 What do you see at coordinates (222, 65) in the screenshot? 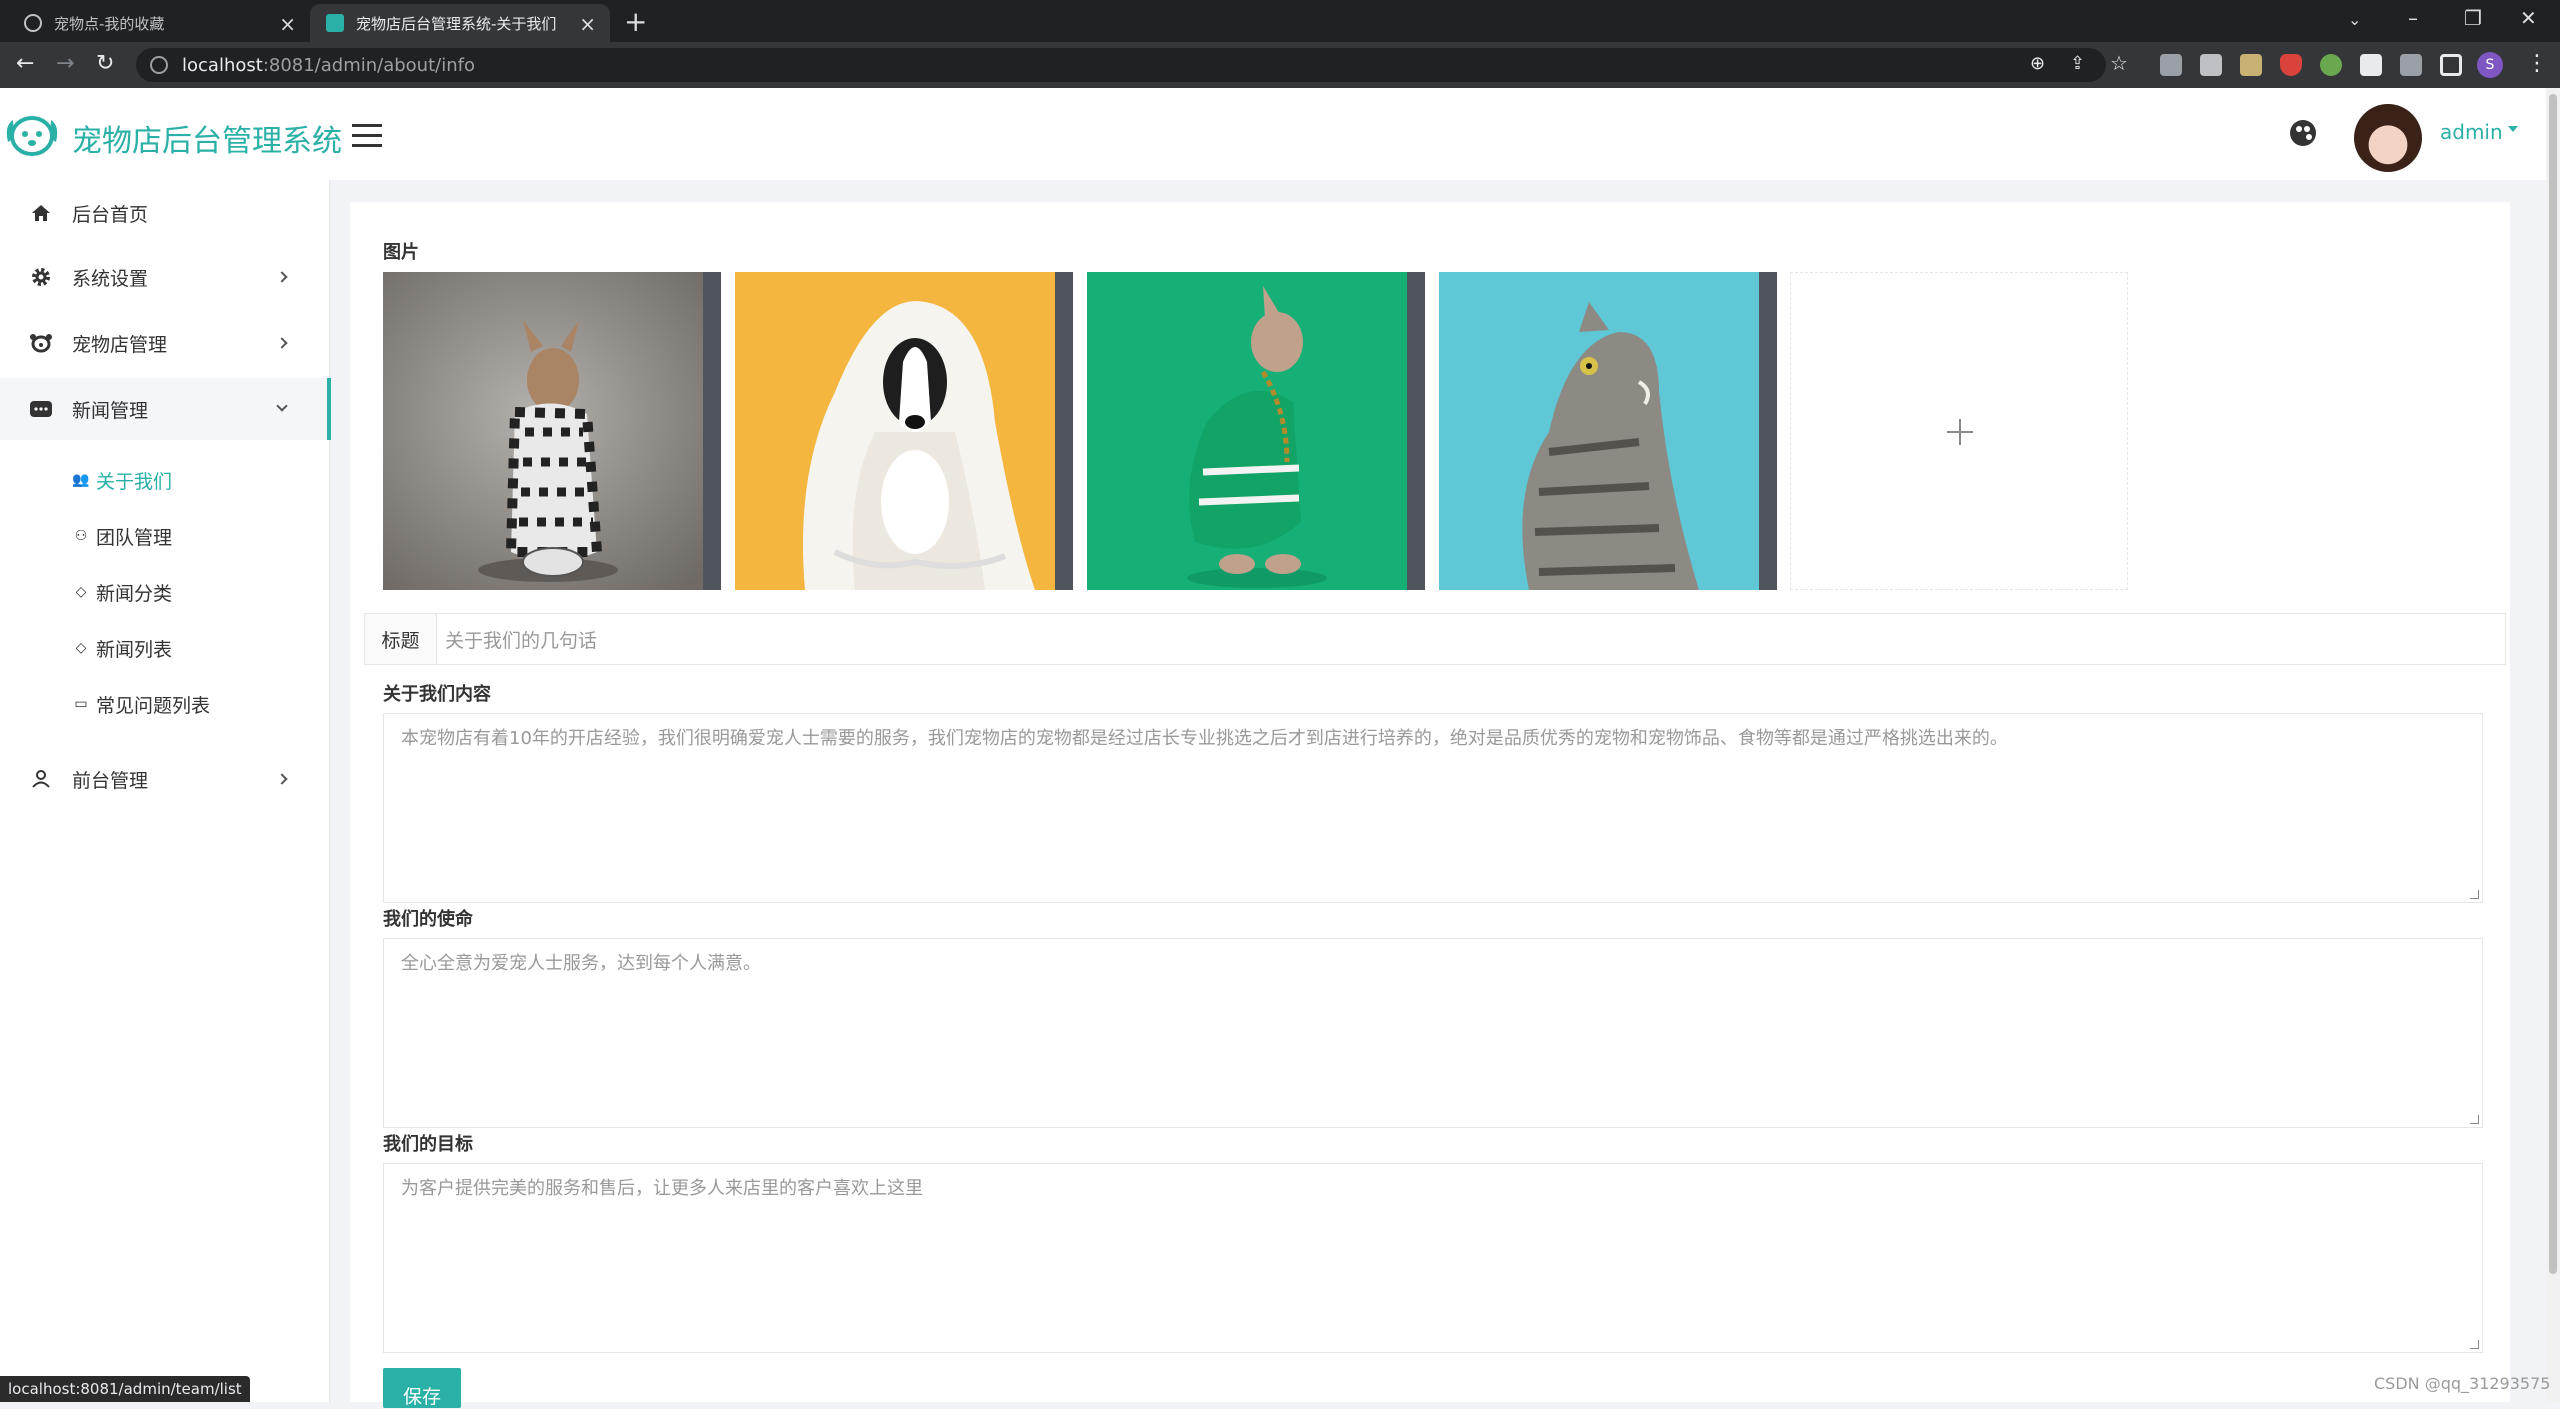
I see `url-host: localhost` at bounding box center [222, 65].